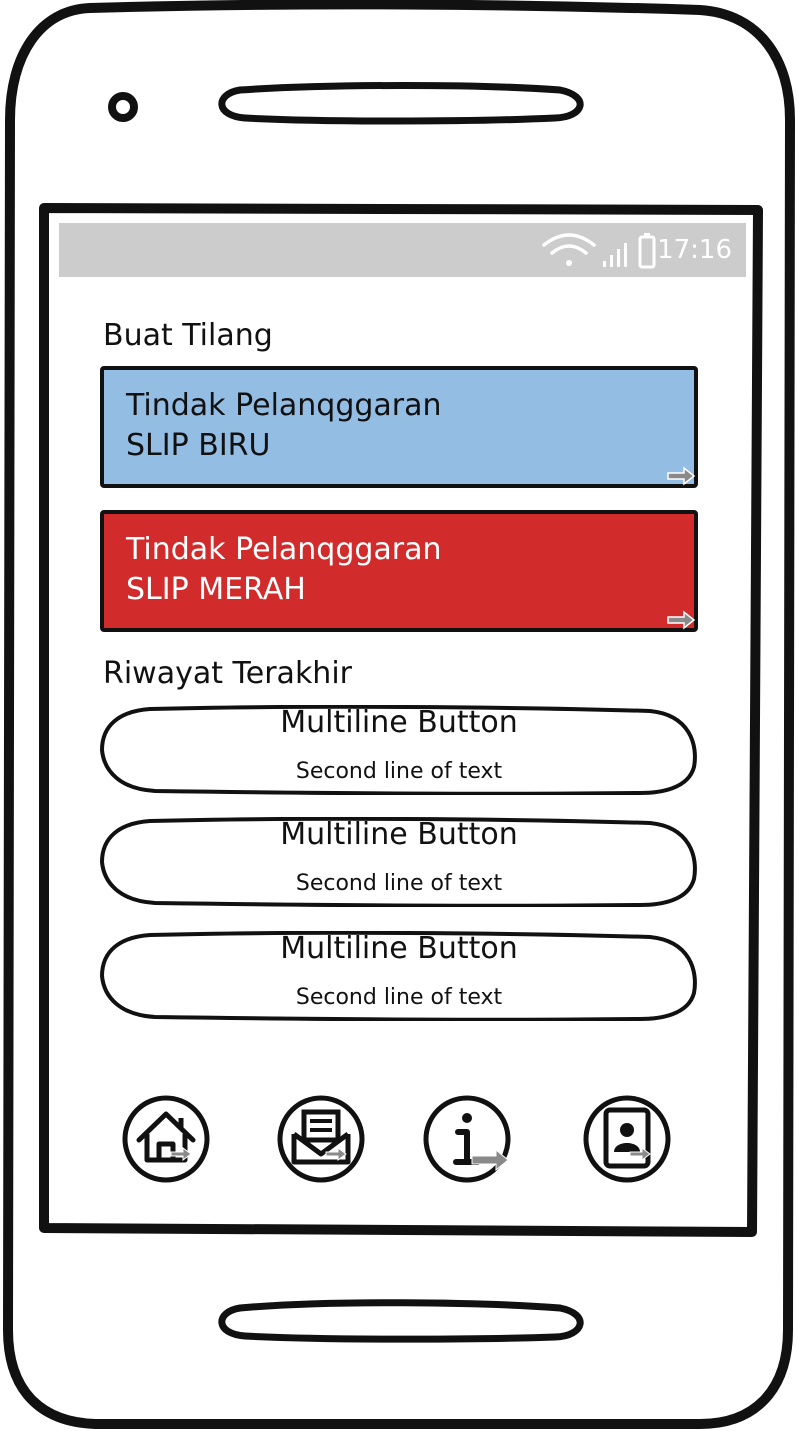 The width and height of the screenshot is (797, 1431). I want to click on contact-icon, so click(627, 1139).